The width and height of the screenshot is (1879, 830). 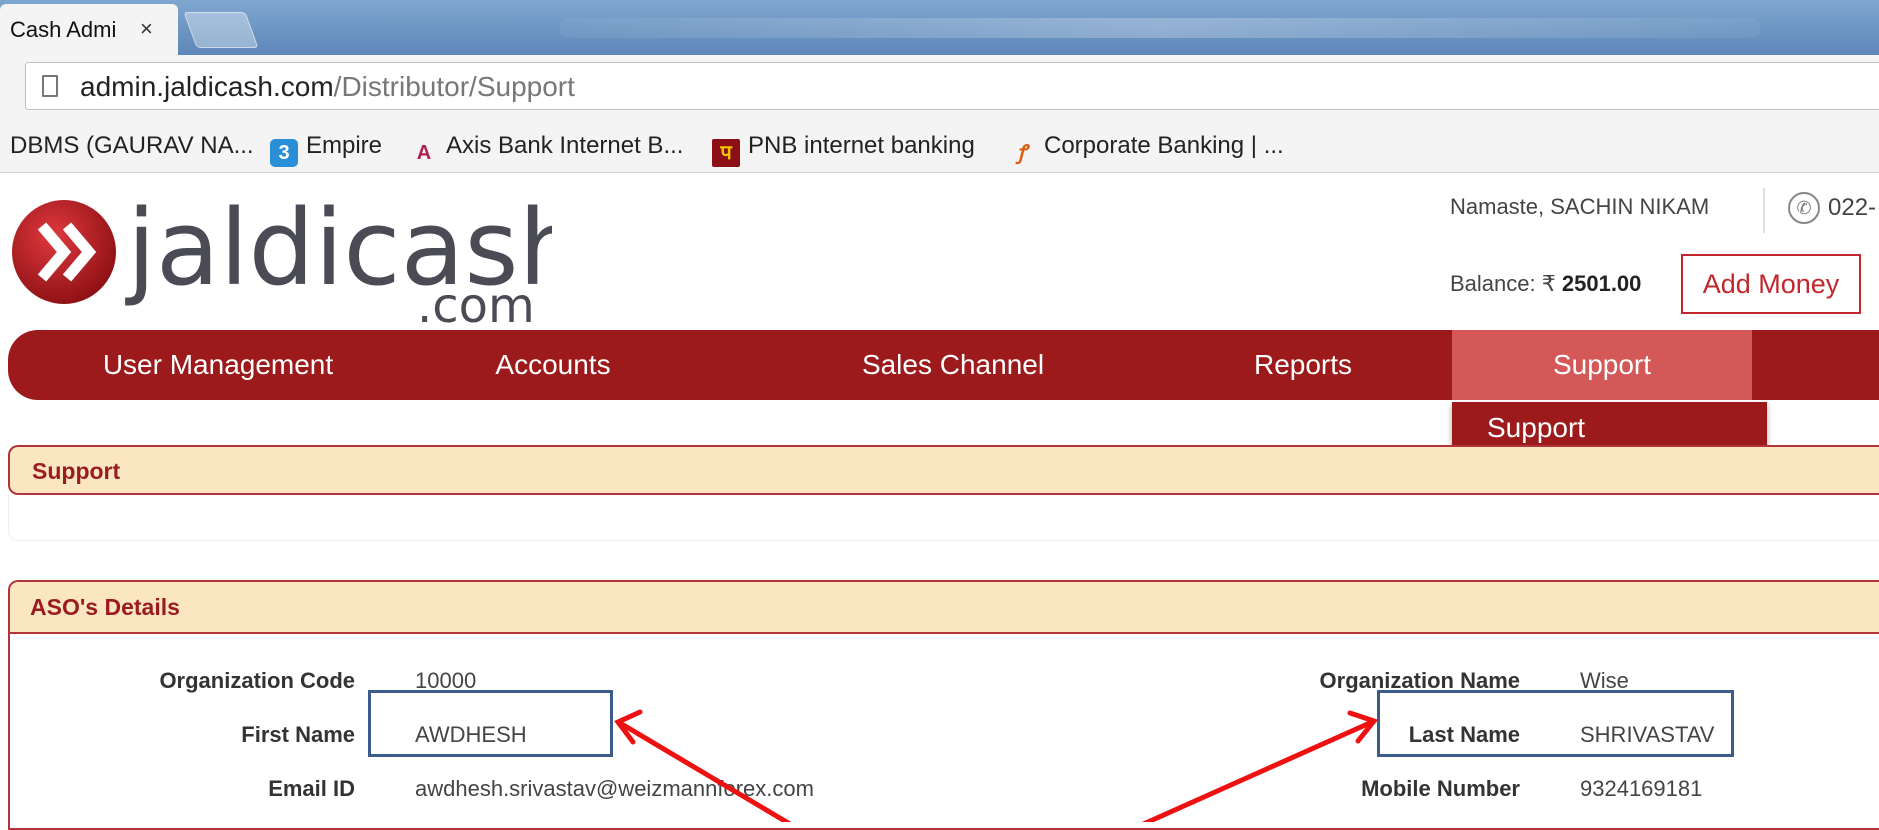 What do you see at coordinates (614, 788) in the screenshot?
I see `email-value: awdhesh.srivastav@weizmannforex.com` at bounding box center [614, 788].